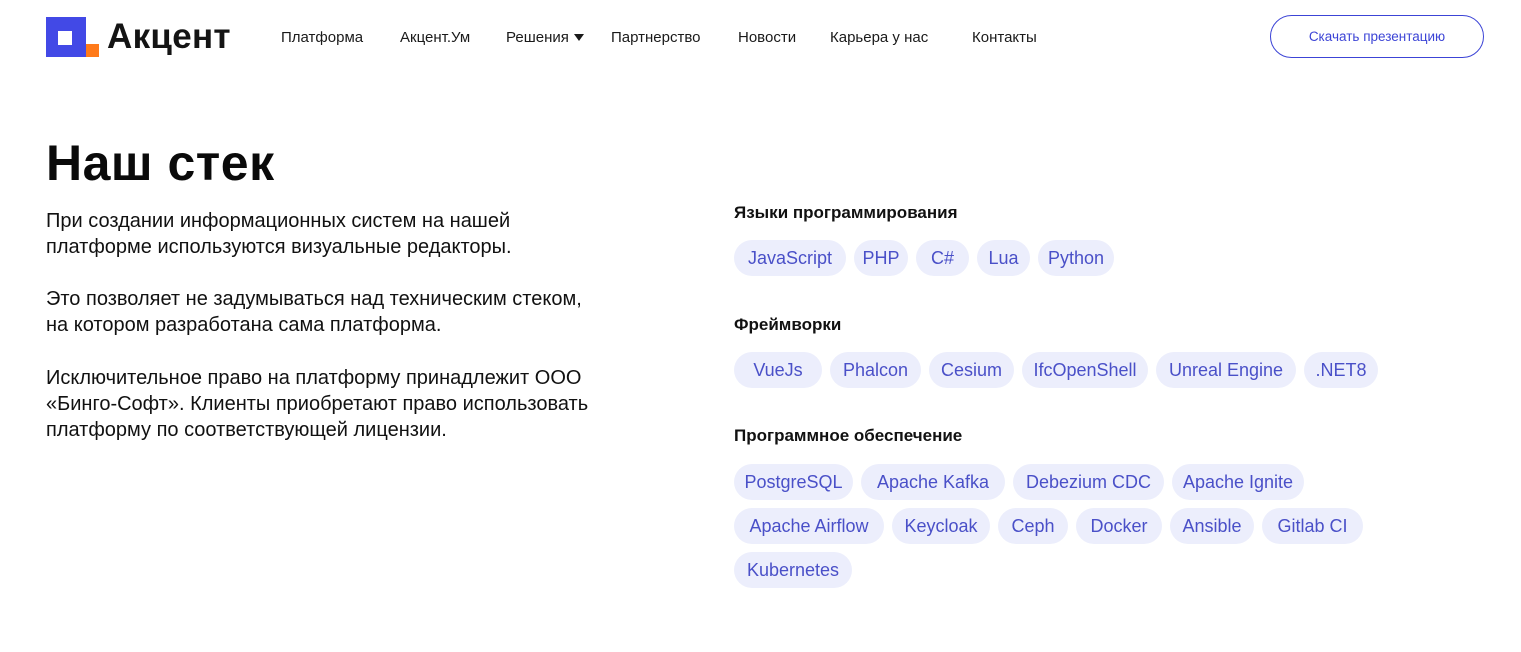 The image size is (1521, 652). I want to click on download-presentation-button: Скачать презентацию, so click(1377, 36).